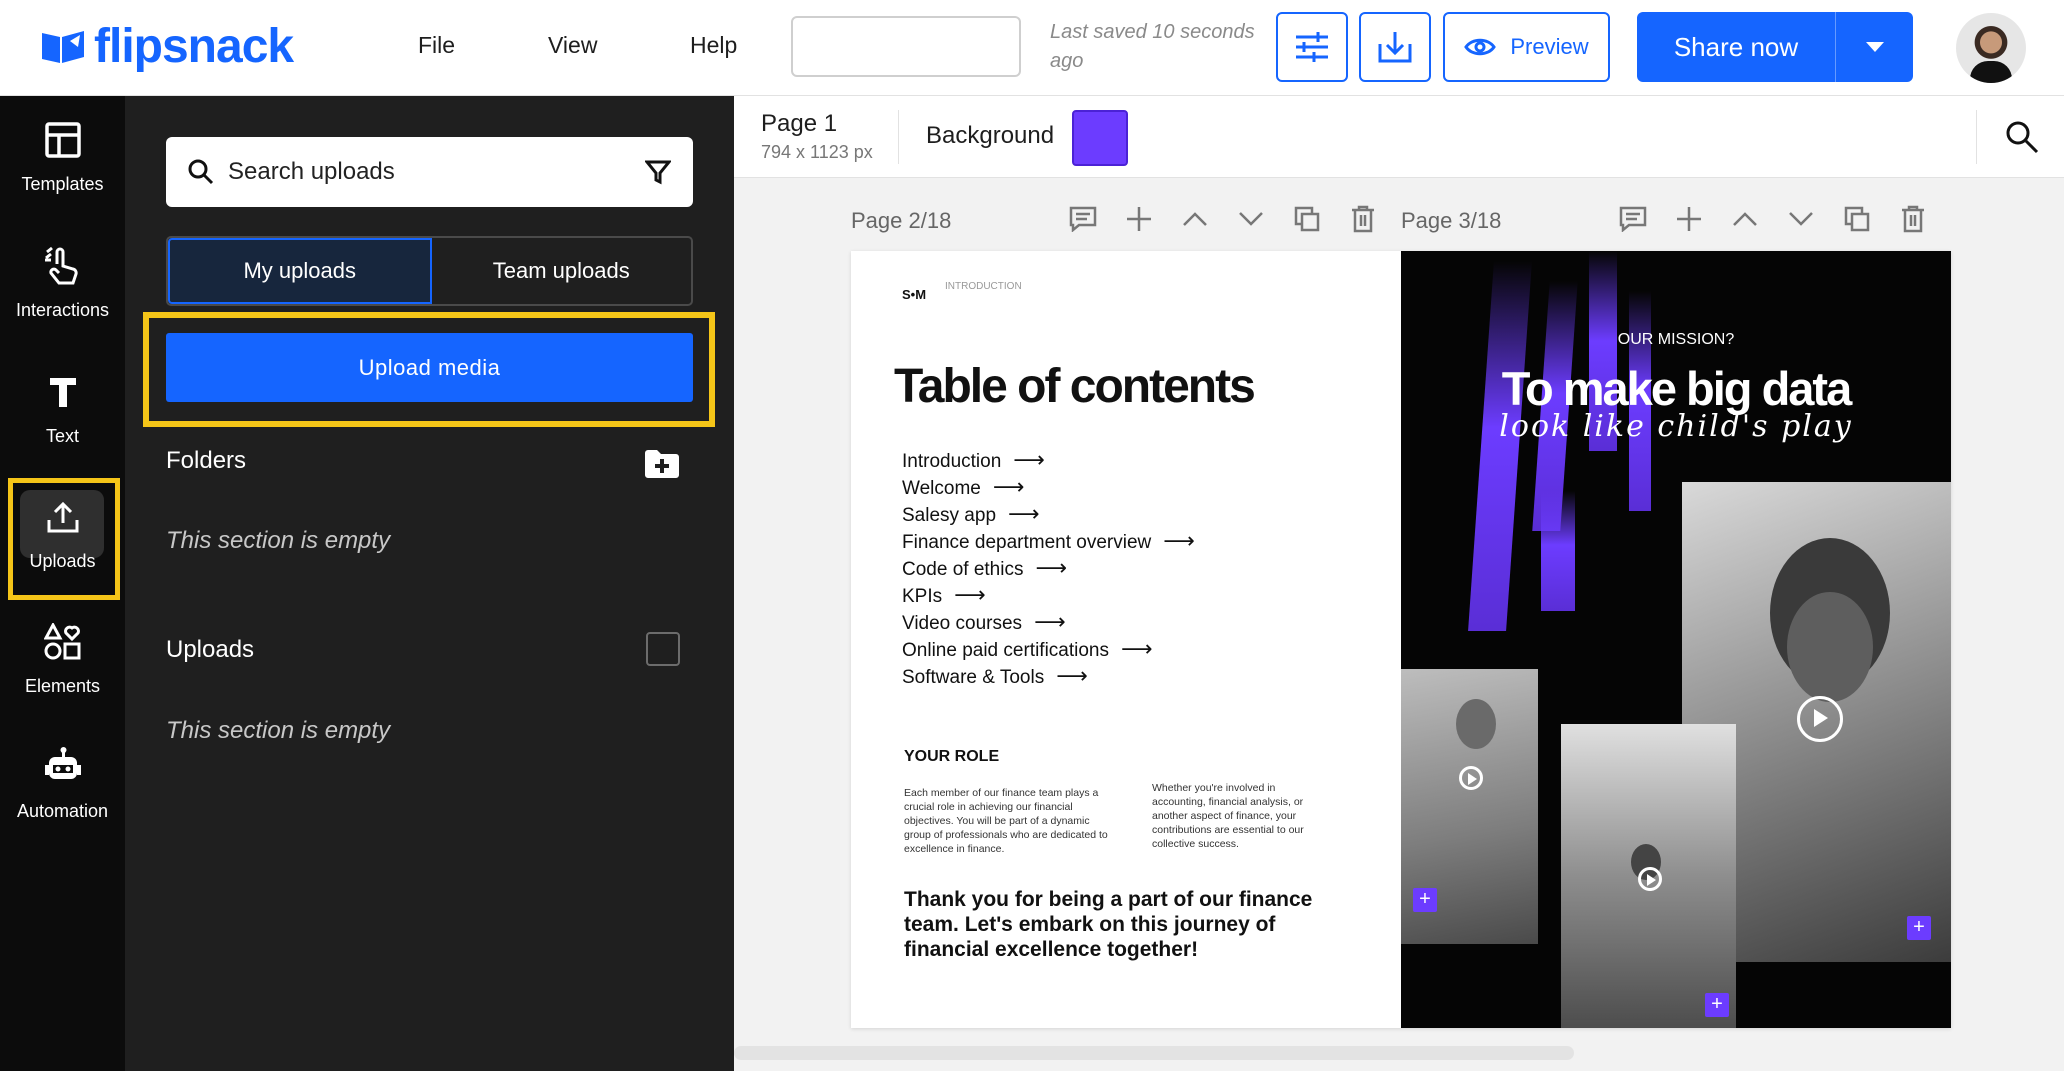 The height and width of the screenshot is (1071, 2064). Describe the element at coordinates (436, 172) in the screenshot. I see `search-uploads-placeholder: Search uploads` at that location.